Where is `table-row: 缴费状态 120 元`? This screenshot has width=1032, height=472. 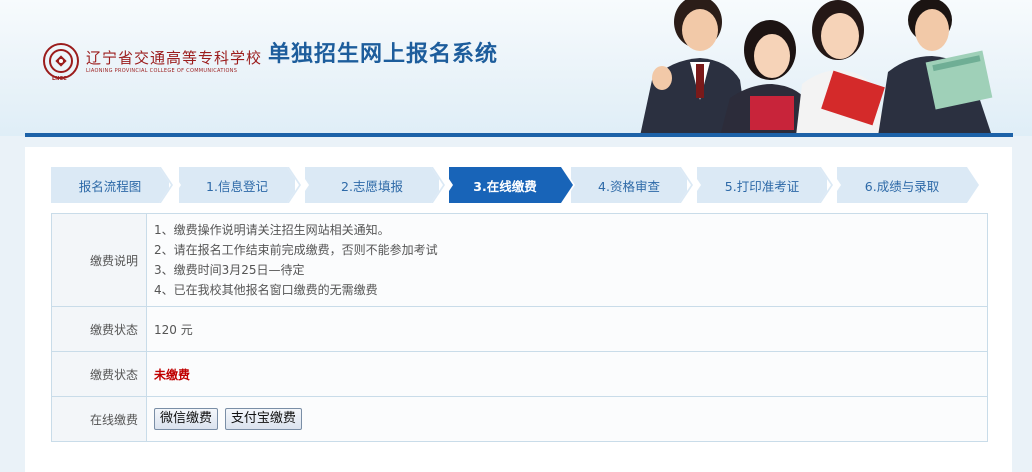 table-row: 缴费状态 120 元 is located at coordinates (519, 329).